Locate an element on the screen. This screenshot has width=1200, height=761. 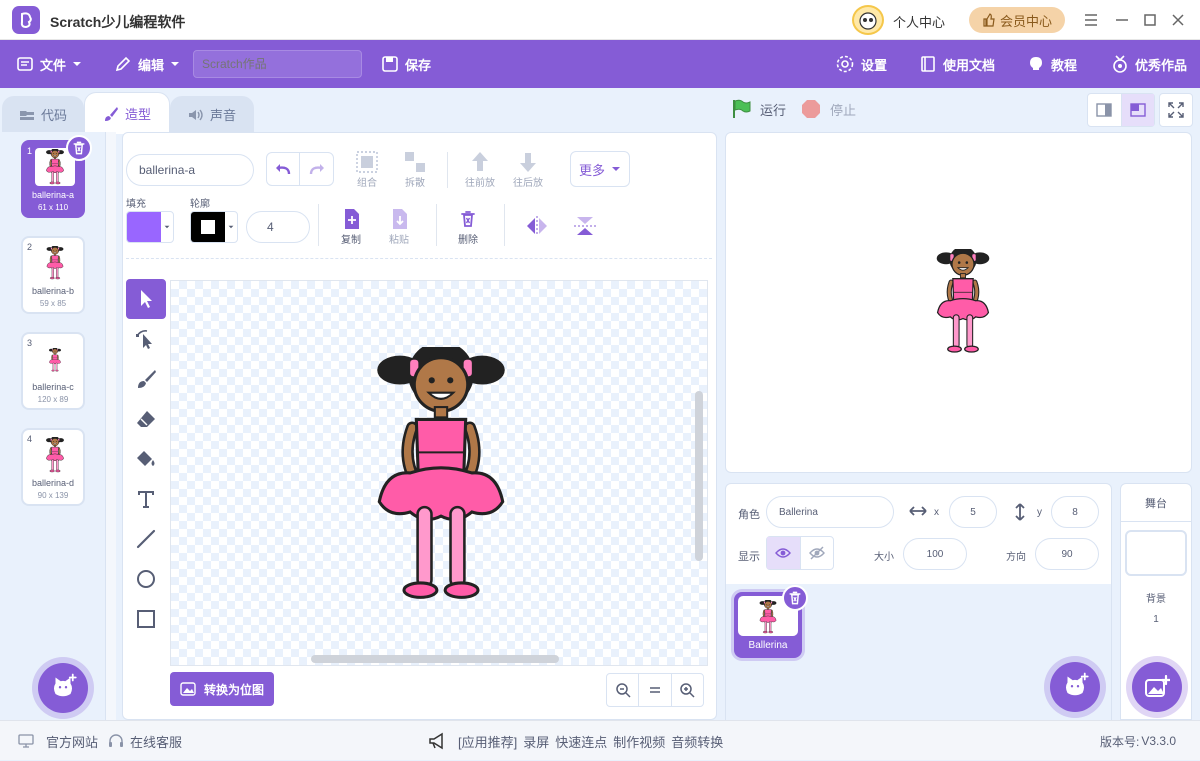
costume-name-input: ballerina-a is located at coordinates (190, 170).